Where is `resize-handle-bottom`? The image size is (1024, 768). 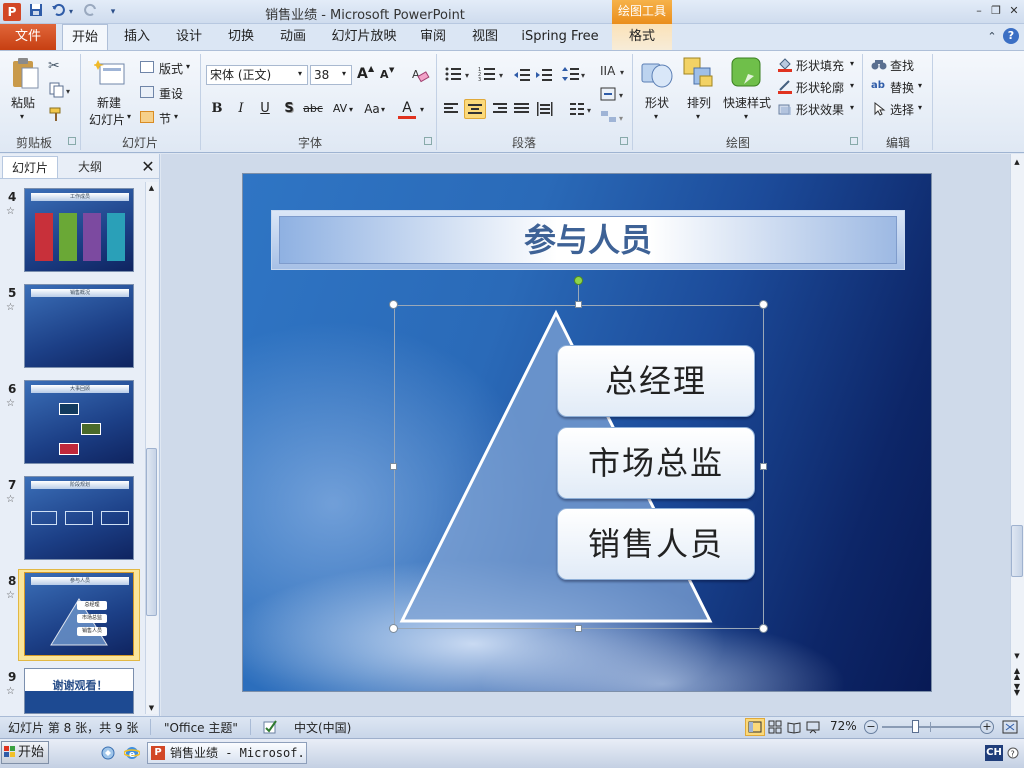
resize-handle-bottom is located at coordinates (578, 628).